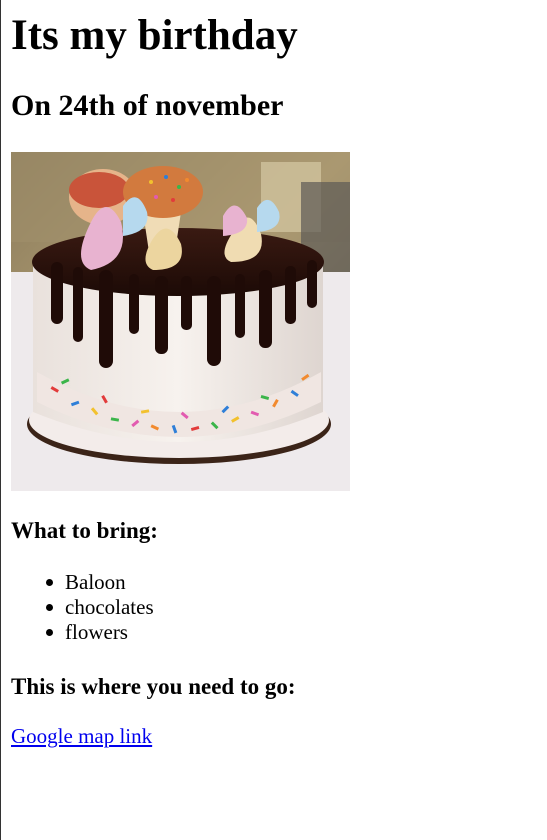  What do you see at coordinates (95, 582) in the screenshot?
I see `list-item-label: Baloon` at bounding box center [95, 582].